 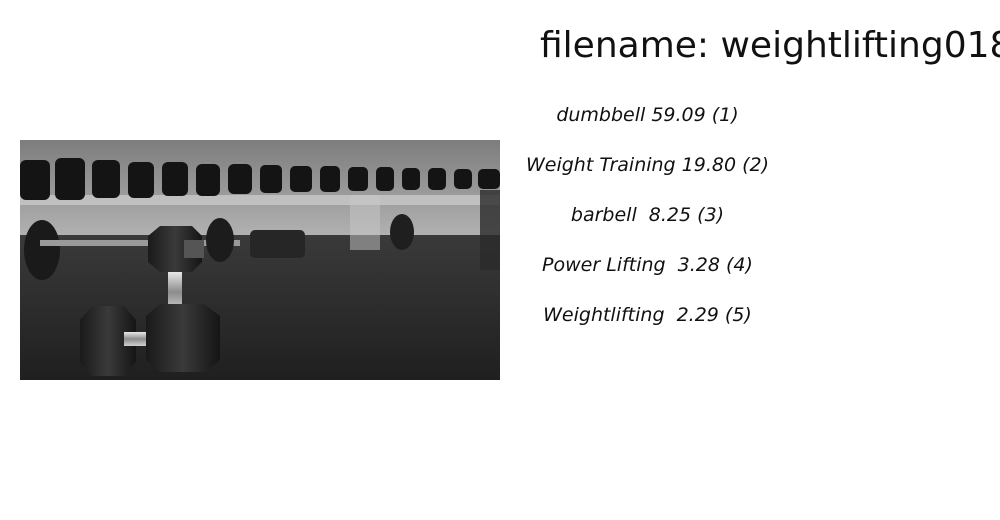 What do you see at coordinates (647, 315) in the screenshot?
I see `prediction-item: Weightlifting 2.29 (5)` at bounding box center [647, 315].